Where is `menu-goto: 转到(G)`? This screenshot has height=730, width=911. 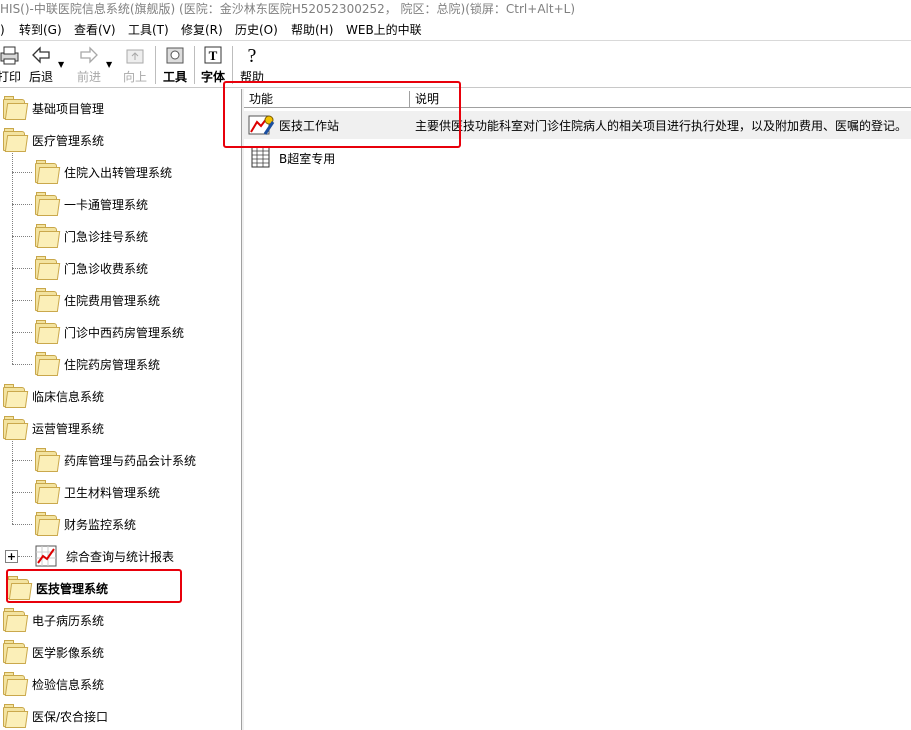
menu-goto: 转到(G) is located at coordinates (40, 30).